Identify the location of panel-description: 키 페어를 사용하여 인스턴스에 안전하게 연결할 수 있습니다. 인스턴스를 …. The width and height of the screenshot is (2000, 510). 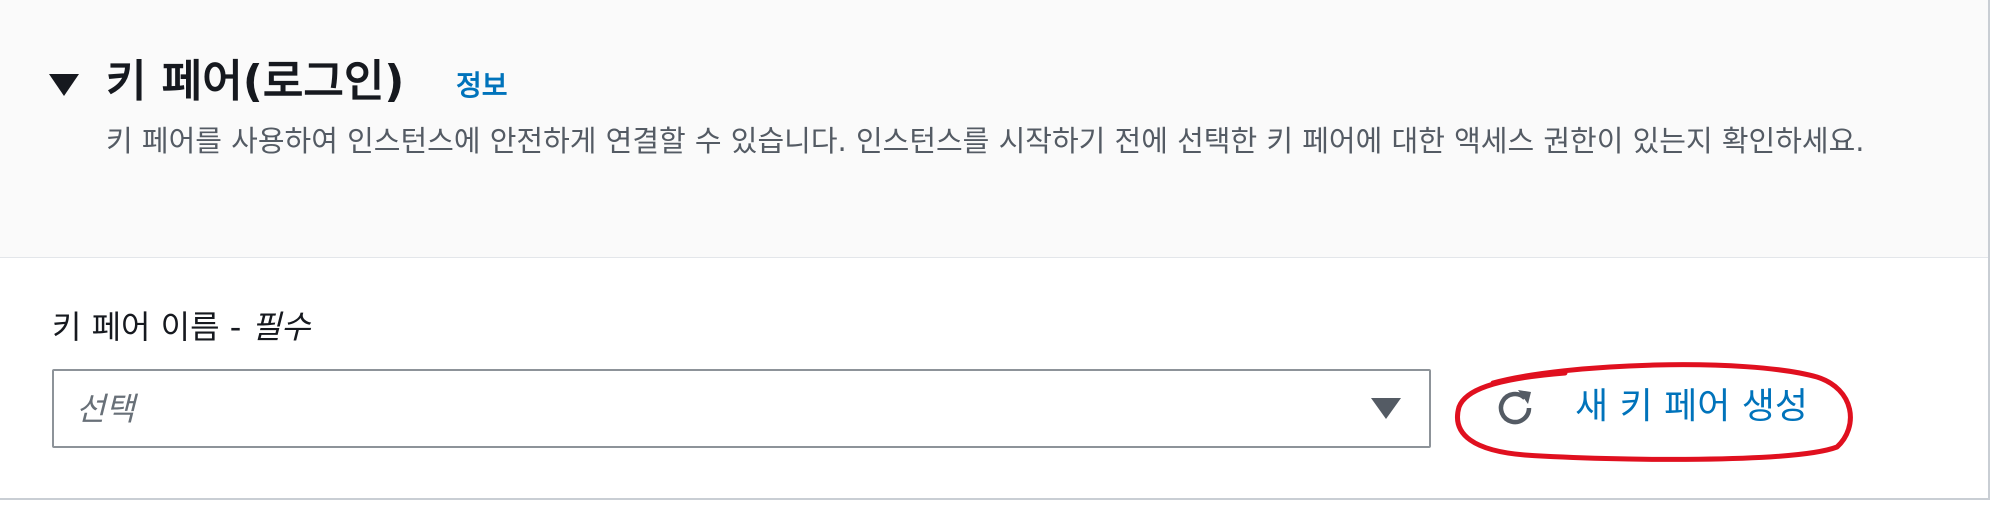
(985, 141).